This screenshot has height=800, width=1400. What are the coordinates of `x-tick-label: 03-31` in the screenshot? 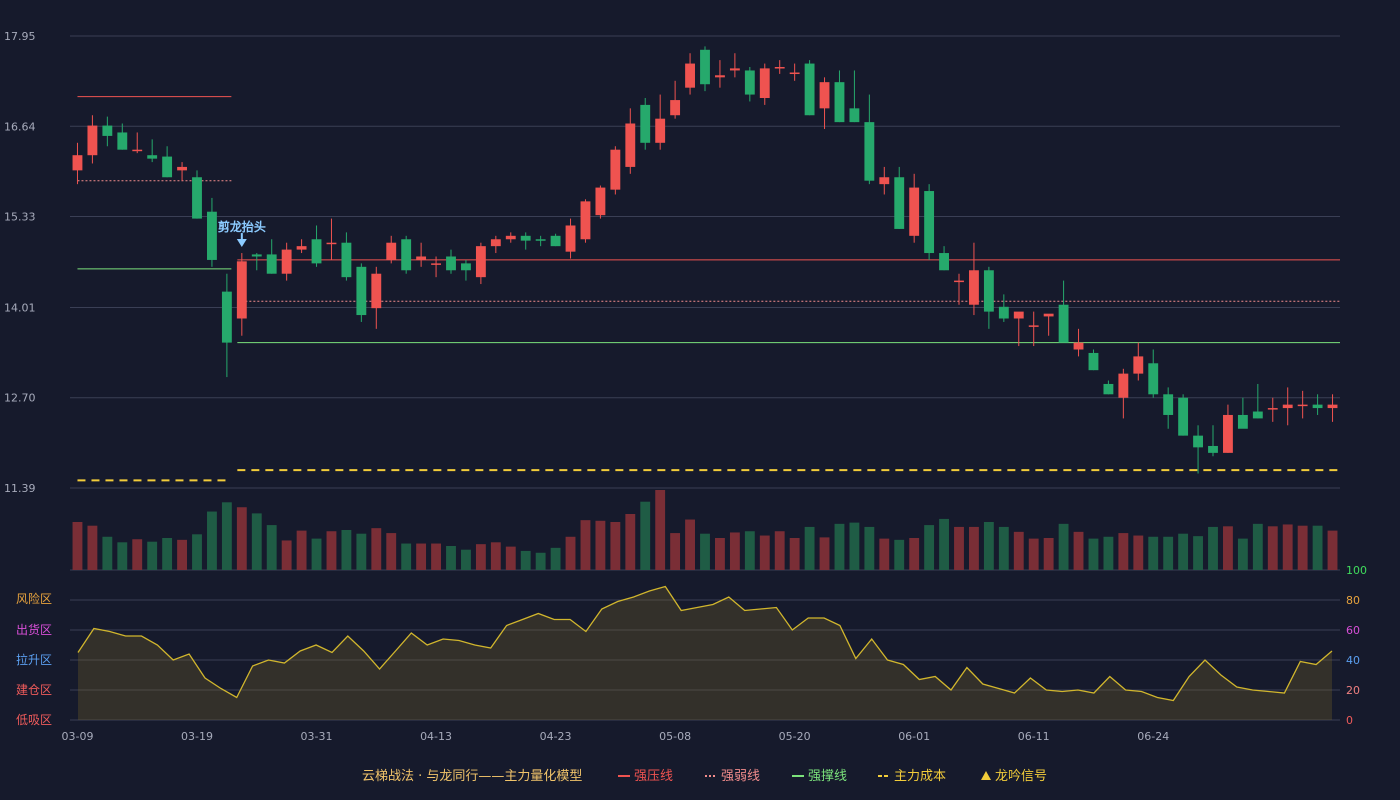 It's located at (317, 736).